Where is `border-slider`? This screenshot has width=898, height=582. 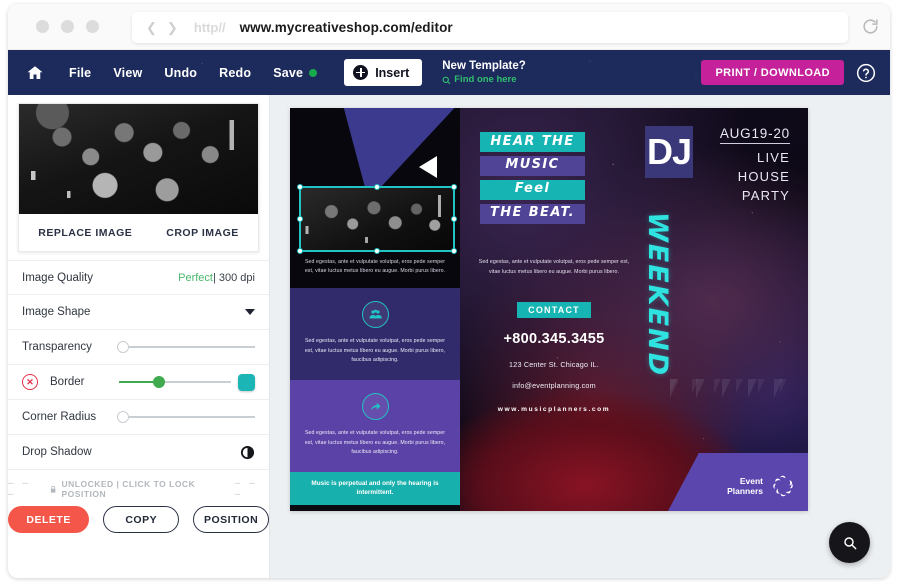
border-slider is located at coordinates (175, 382).